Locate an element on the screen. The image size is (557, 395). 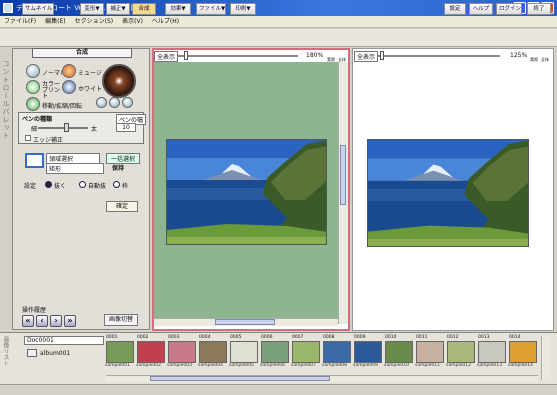
thumb-number: 0012 is located at coordinates (453, 337).